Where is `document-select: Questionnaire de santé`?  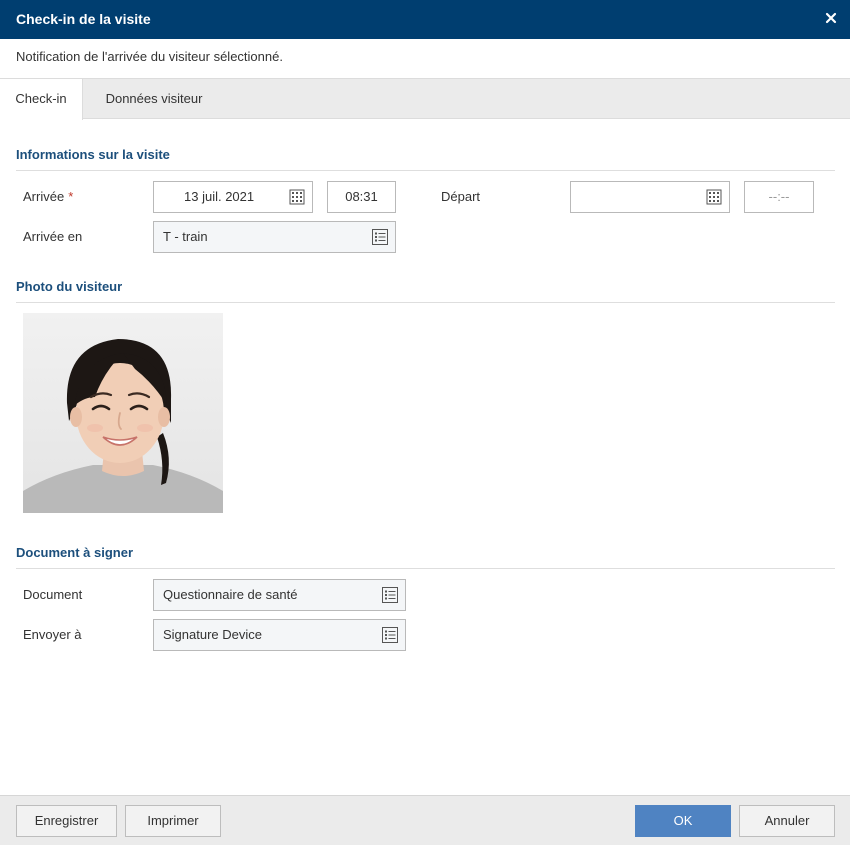 document-select: Questionnaire de santé is located at coordinates (279, 595).